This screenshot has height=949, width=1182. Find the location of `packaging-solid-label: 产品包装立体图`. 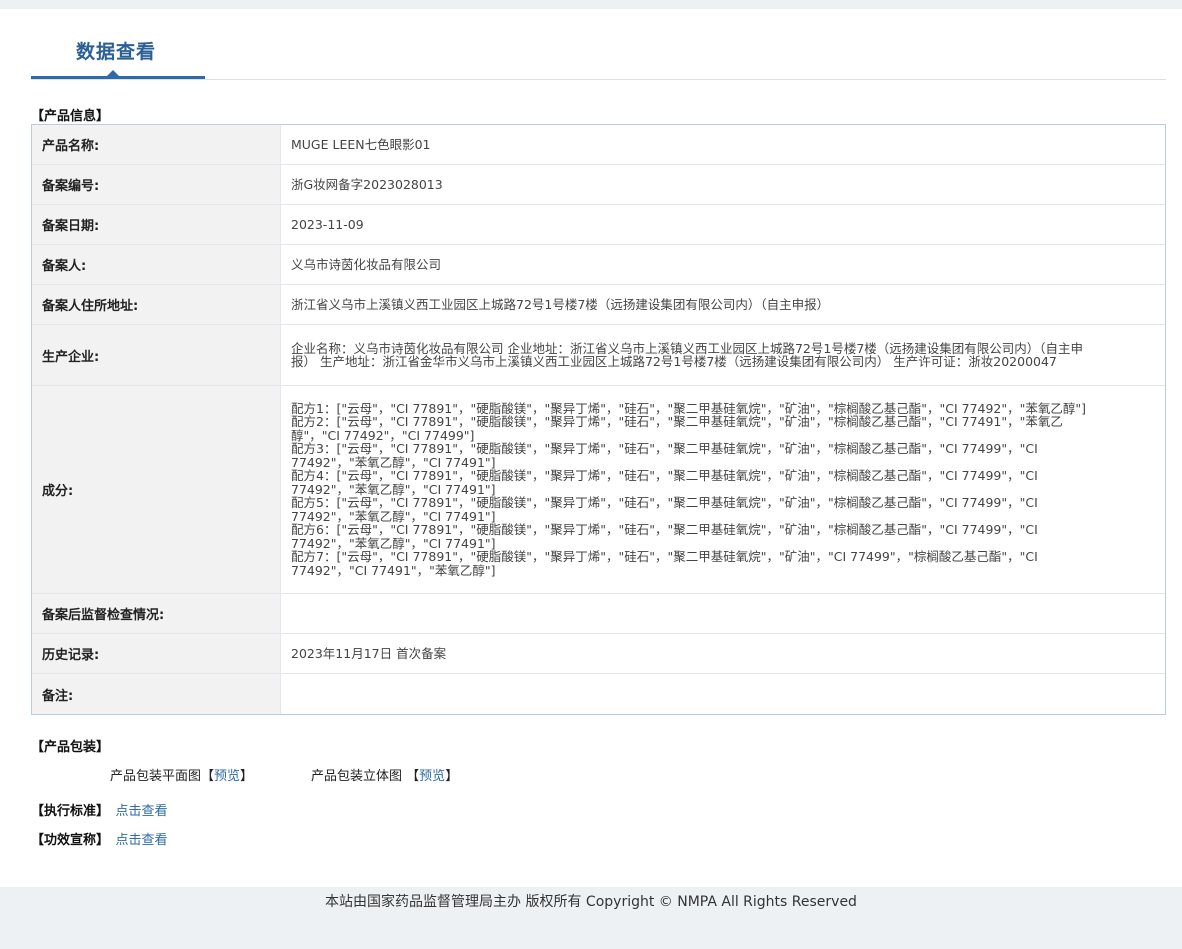

packaging-solid-label: 产品包装立体图 is located at coordinates (357, 776).